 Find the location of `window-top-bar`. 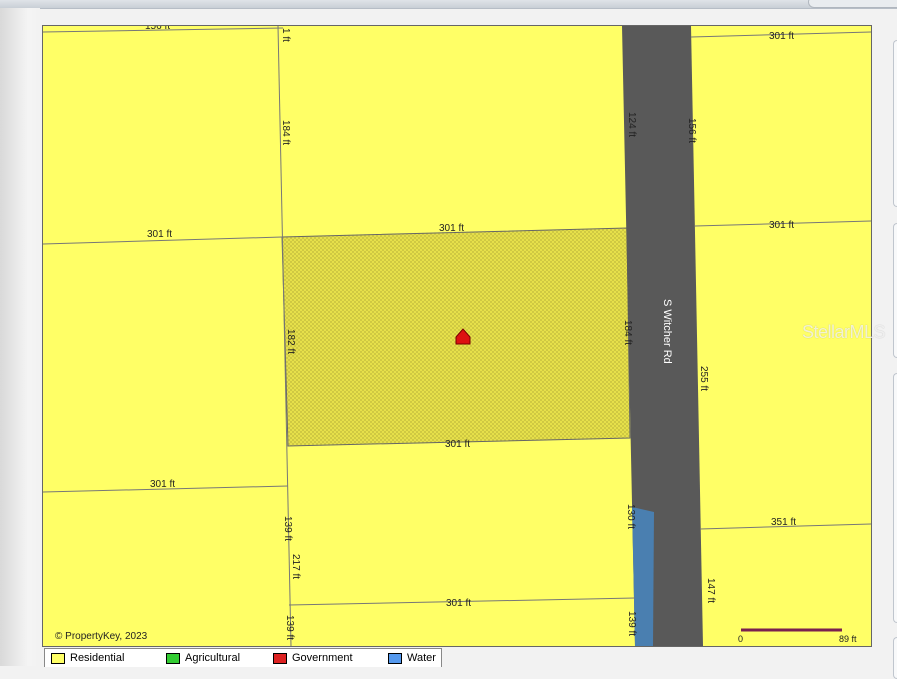

window-top-bar is located at coordinates (448, 4).